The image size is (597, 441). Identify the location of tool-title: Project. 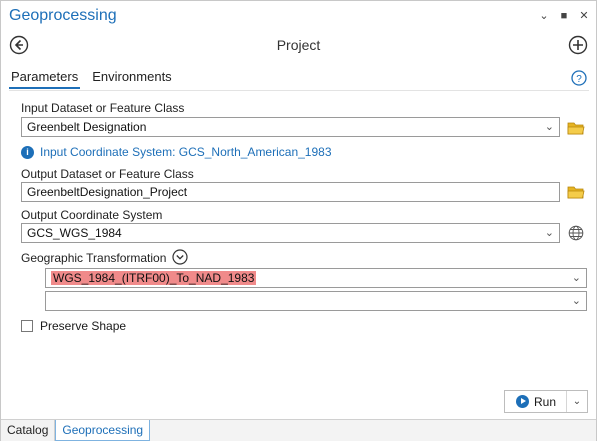
(298, 45).